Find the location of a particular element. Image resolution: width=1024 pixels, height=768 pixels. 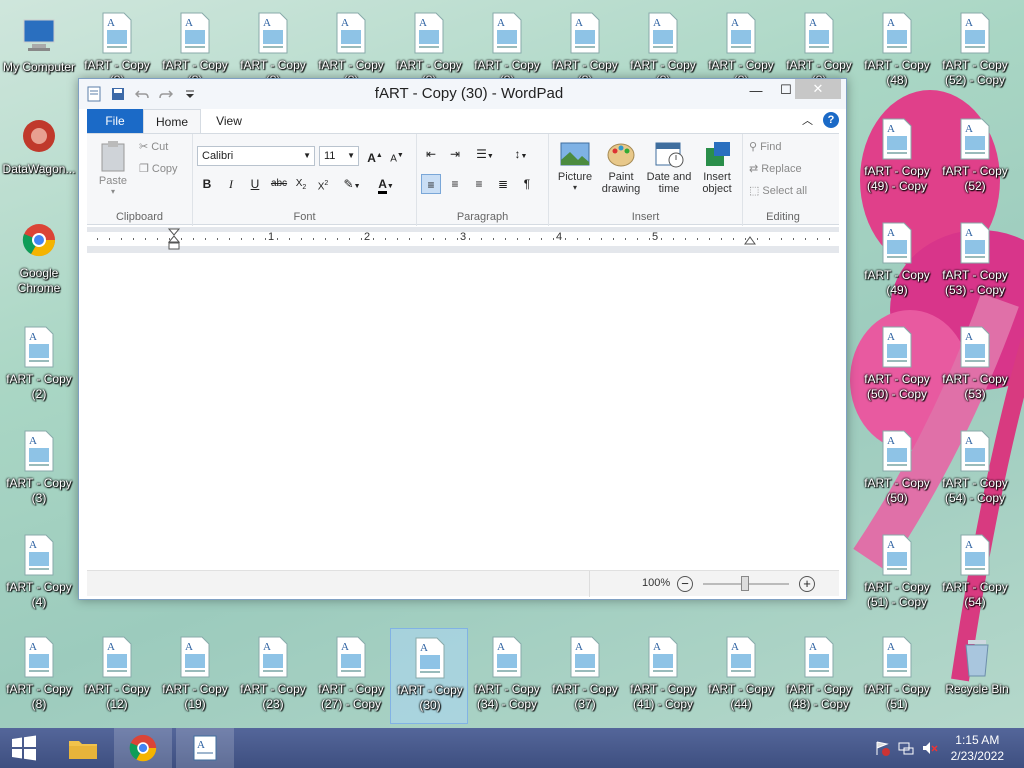

zoom-out-button: − is located at coordinates (685, 584).